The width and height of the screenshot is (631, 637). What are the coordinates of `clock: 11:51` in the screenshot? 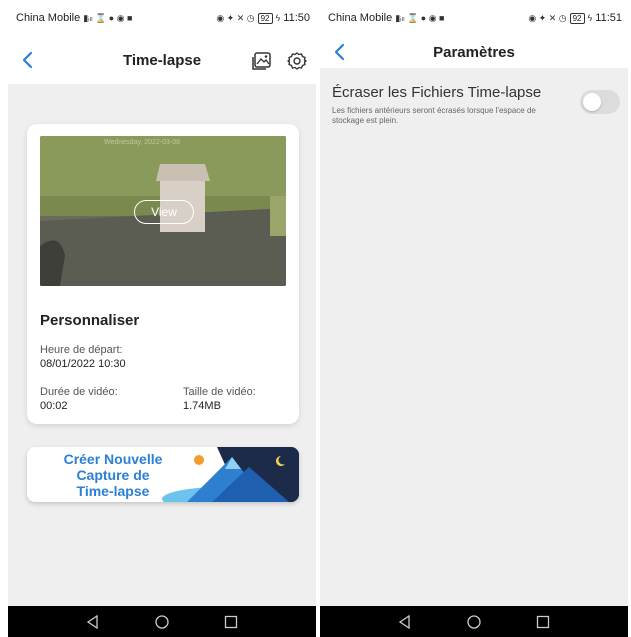 It's located at (608, 18).